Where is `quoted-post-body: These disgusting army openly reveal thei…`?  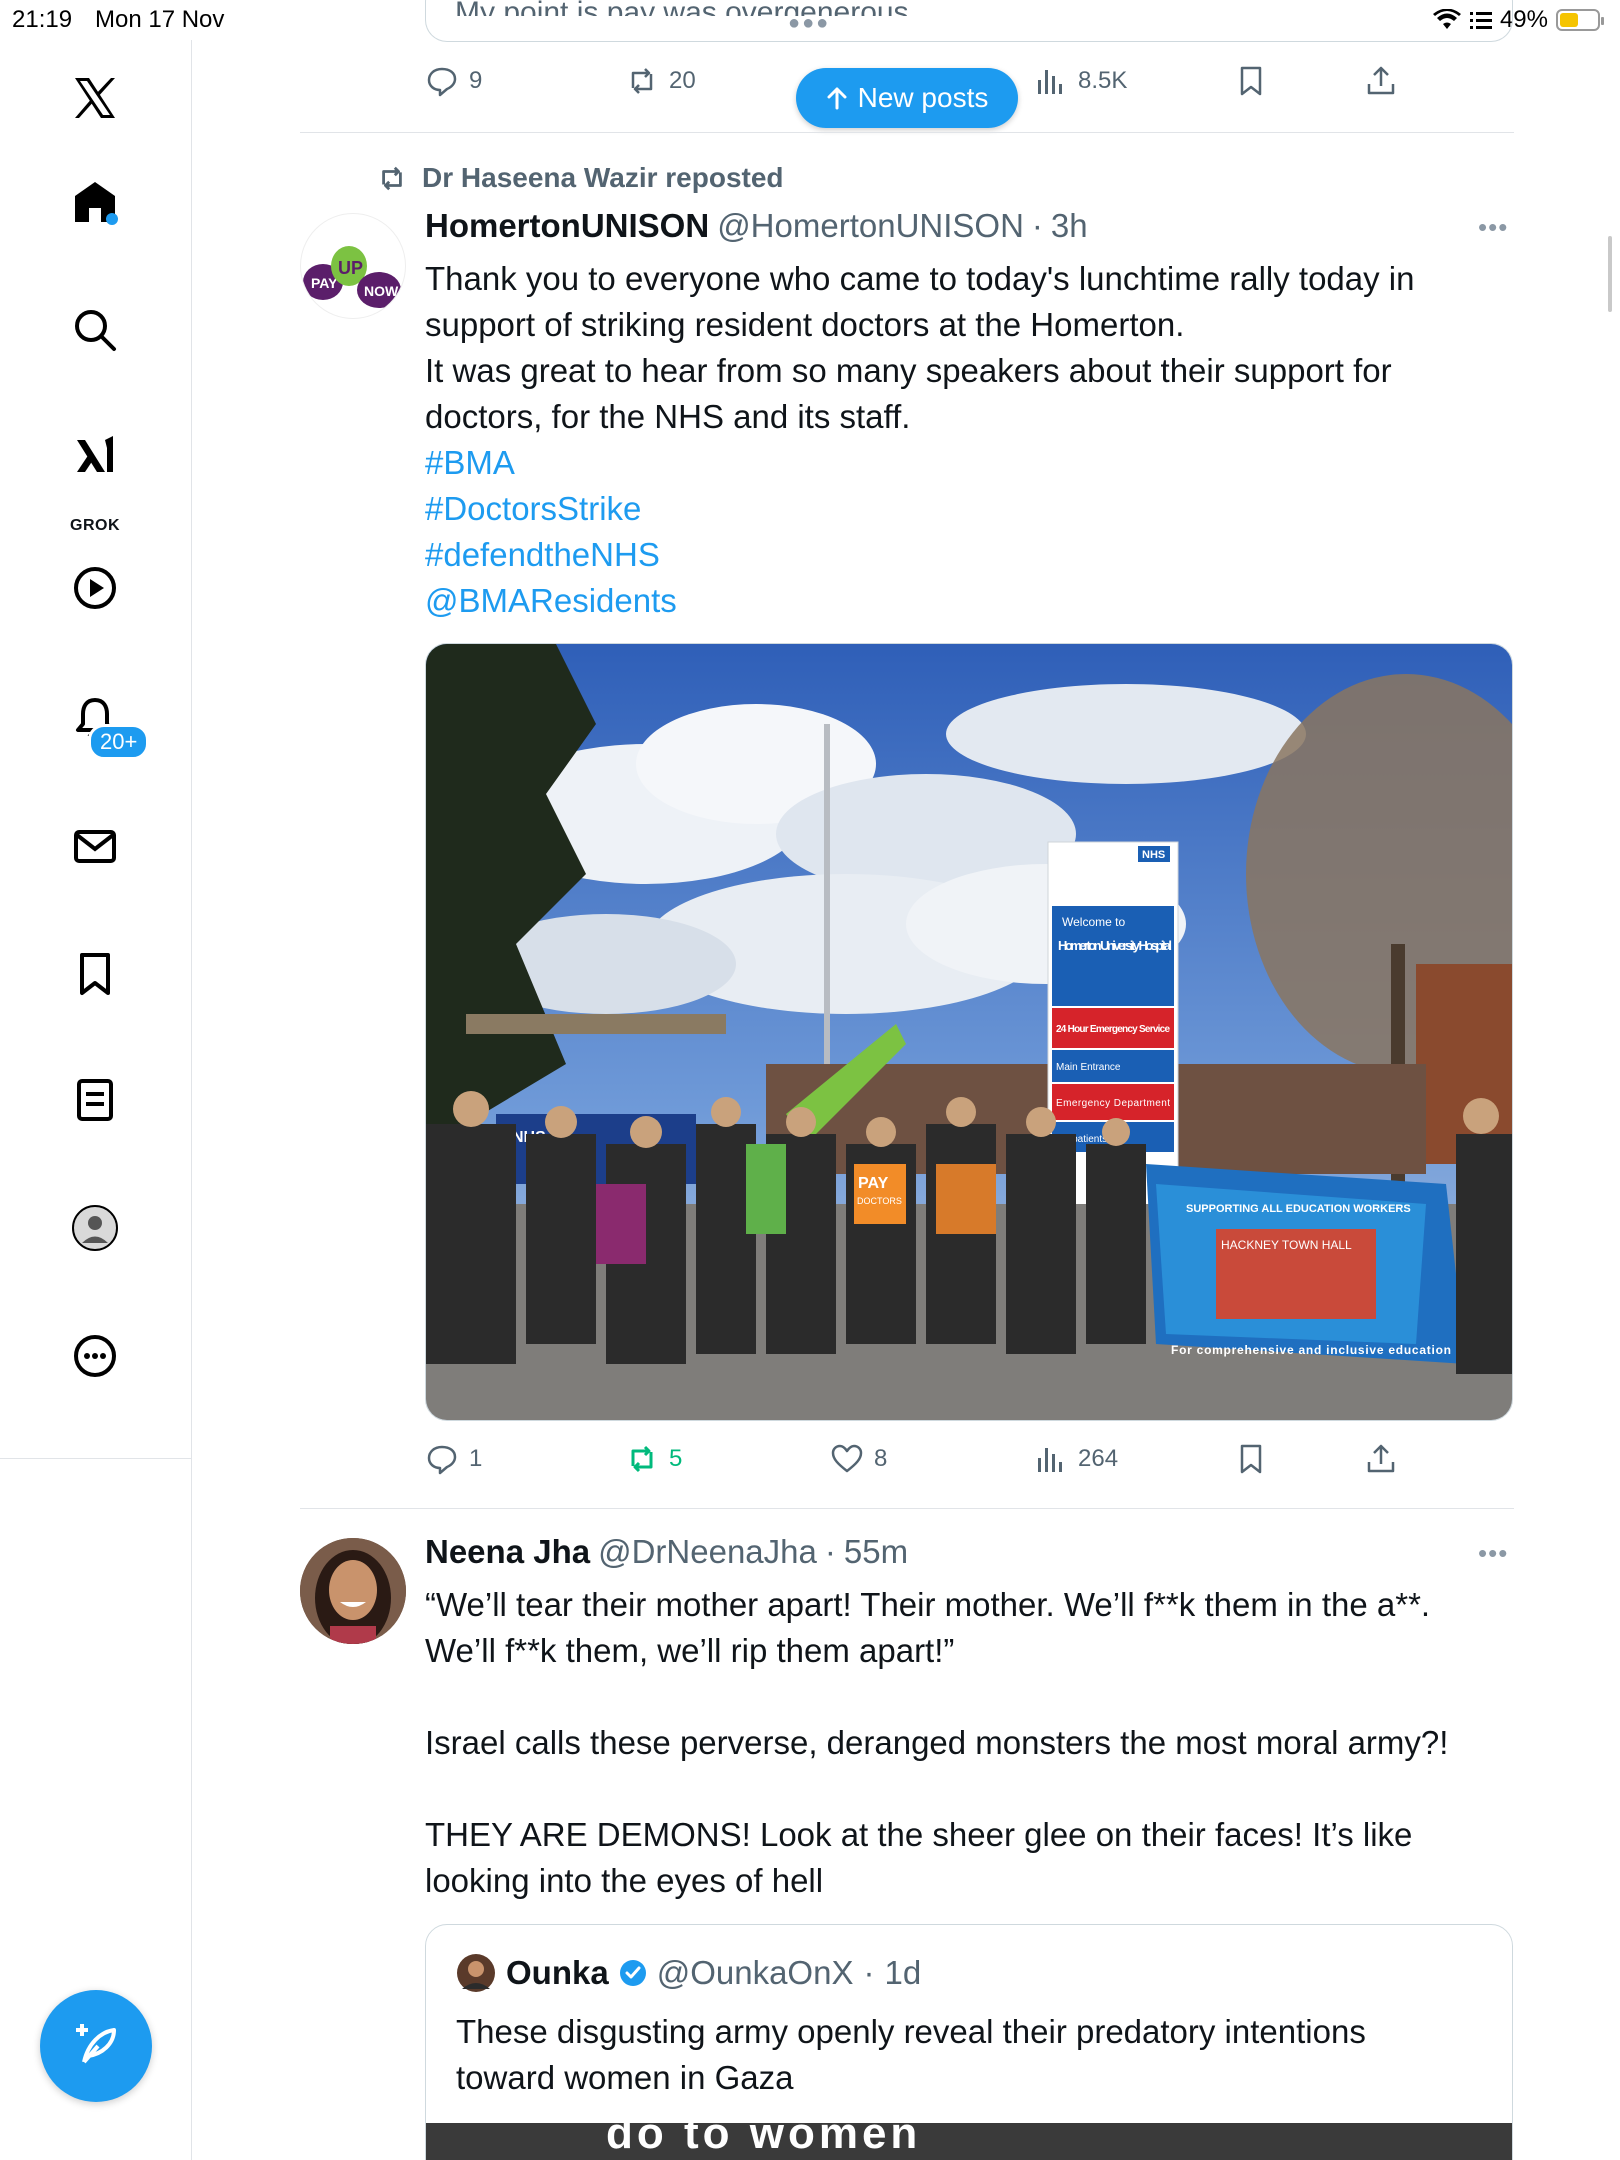
quoted-post-body: These disgusting army openly reveal thei… is located at coordinates (971, 2055).